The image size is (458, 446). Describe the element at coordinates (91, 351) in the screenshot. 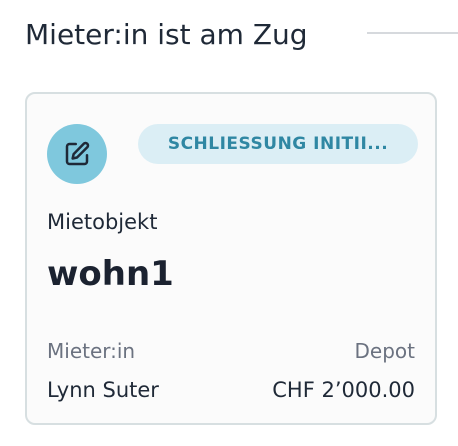

I see `tenant-label: Mieter:in` at that location.